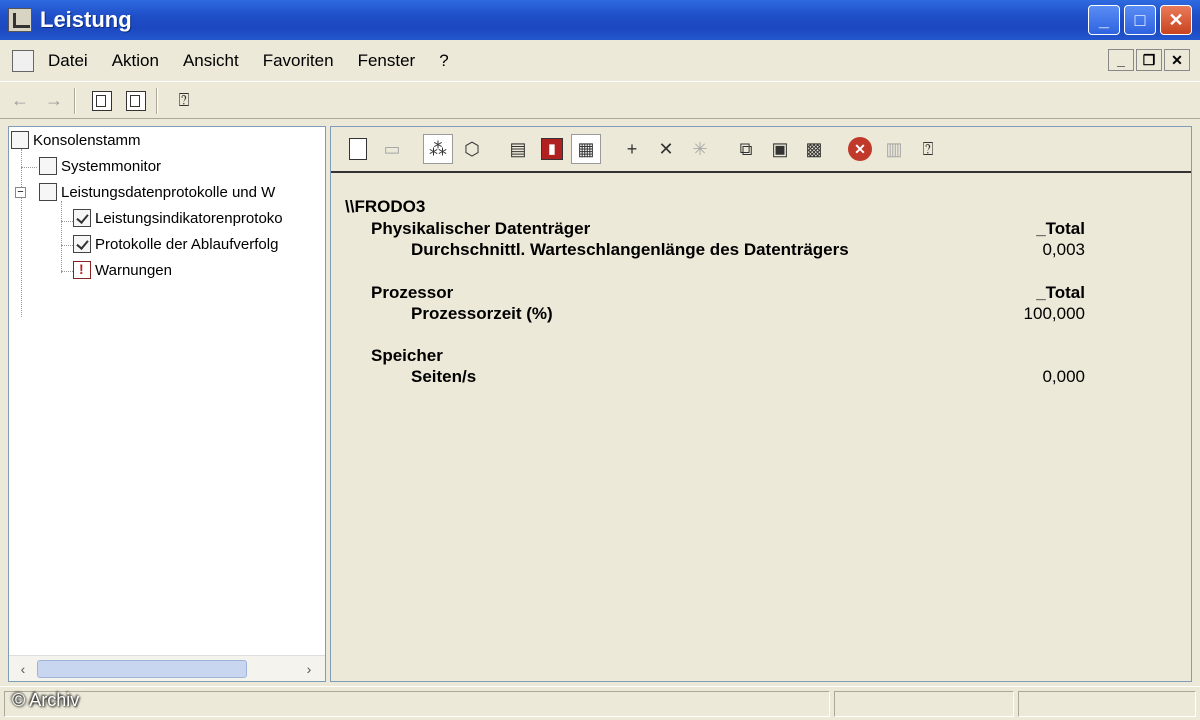 Image resolution: width=1200 pixels, height=720 pixels. What do you see at coordinates (518, 149) in the screenshot?
I see `view-graph-button: ▤` at bounding box center [518, 149].